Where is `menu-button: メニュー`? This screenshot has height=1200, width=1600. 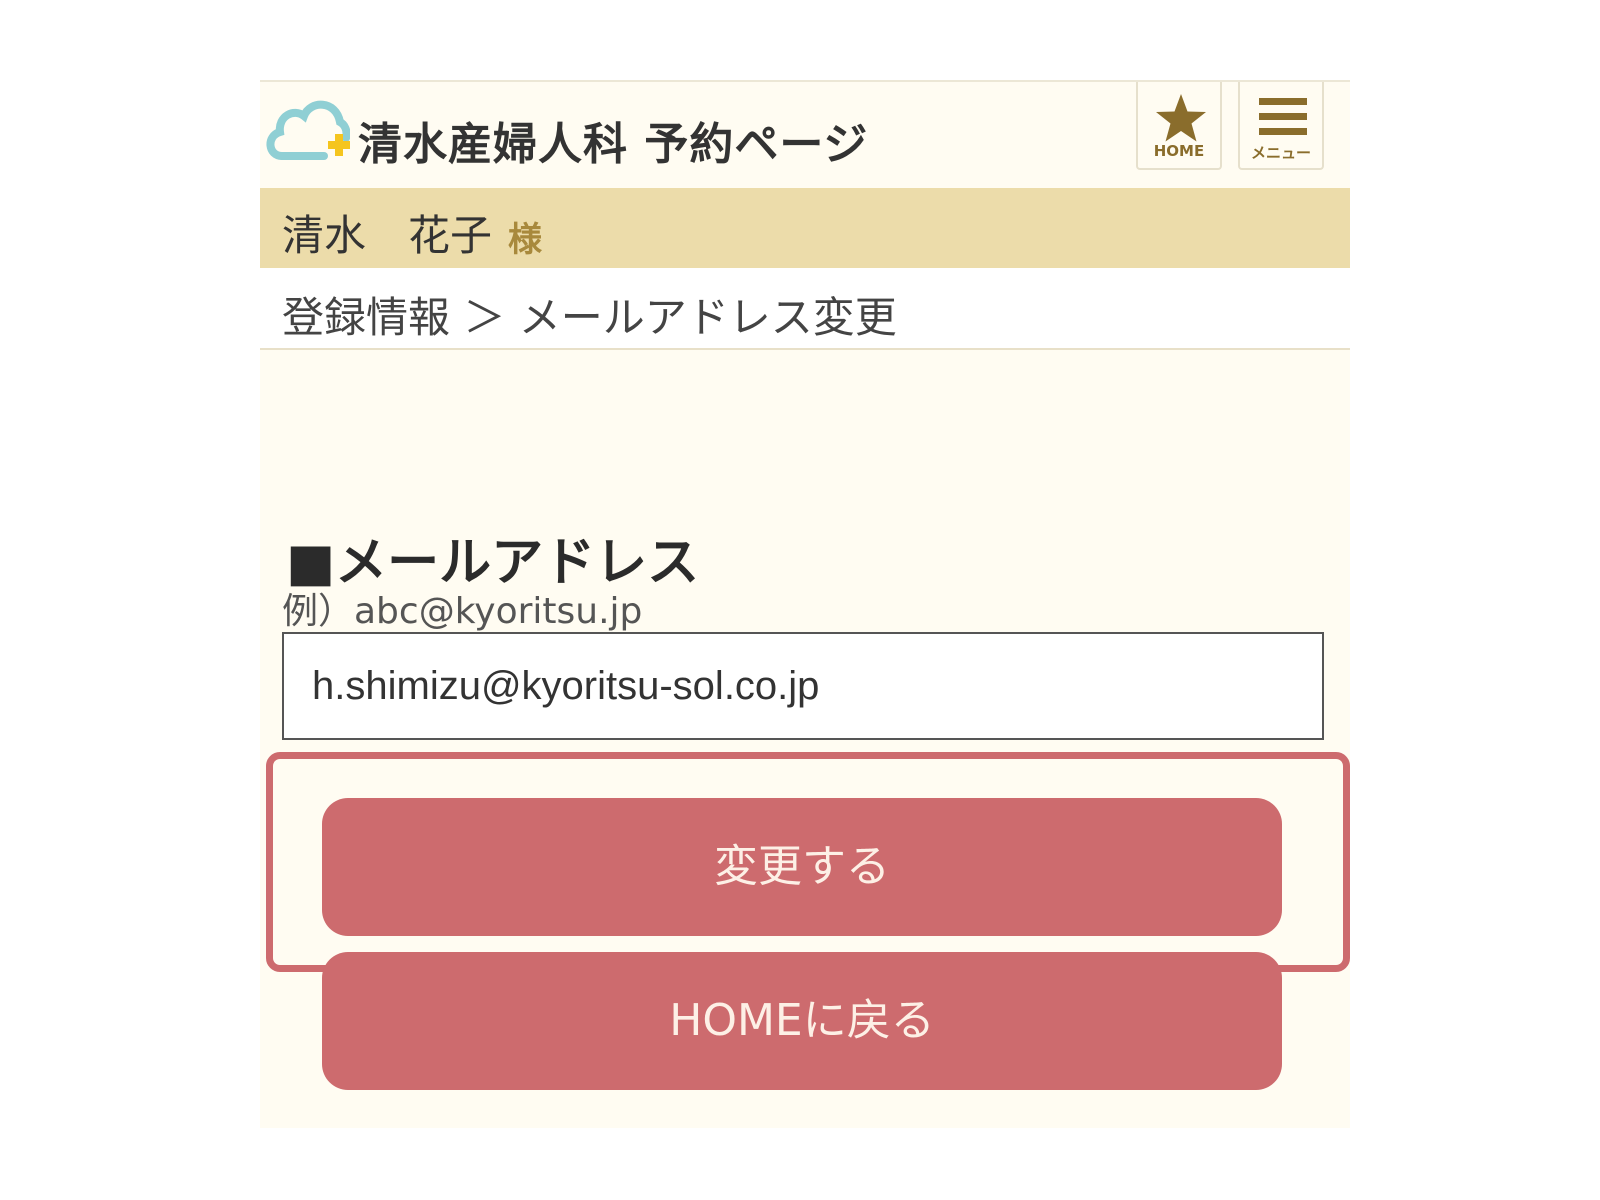
menu-button: メニュー is located at coordinates (1281, 126).